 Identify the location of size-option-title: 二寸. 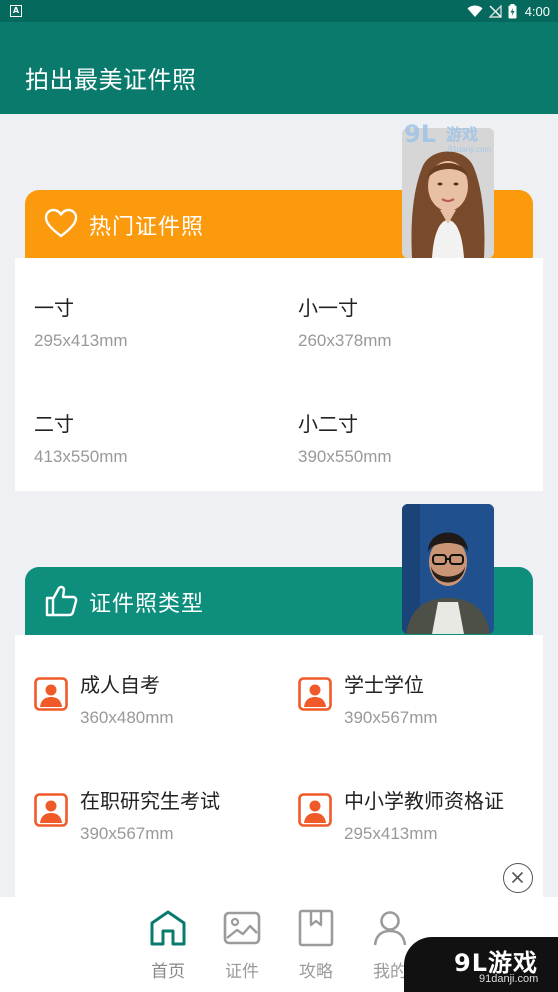
(54, 424).